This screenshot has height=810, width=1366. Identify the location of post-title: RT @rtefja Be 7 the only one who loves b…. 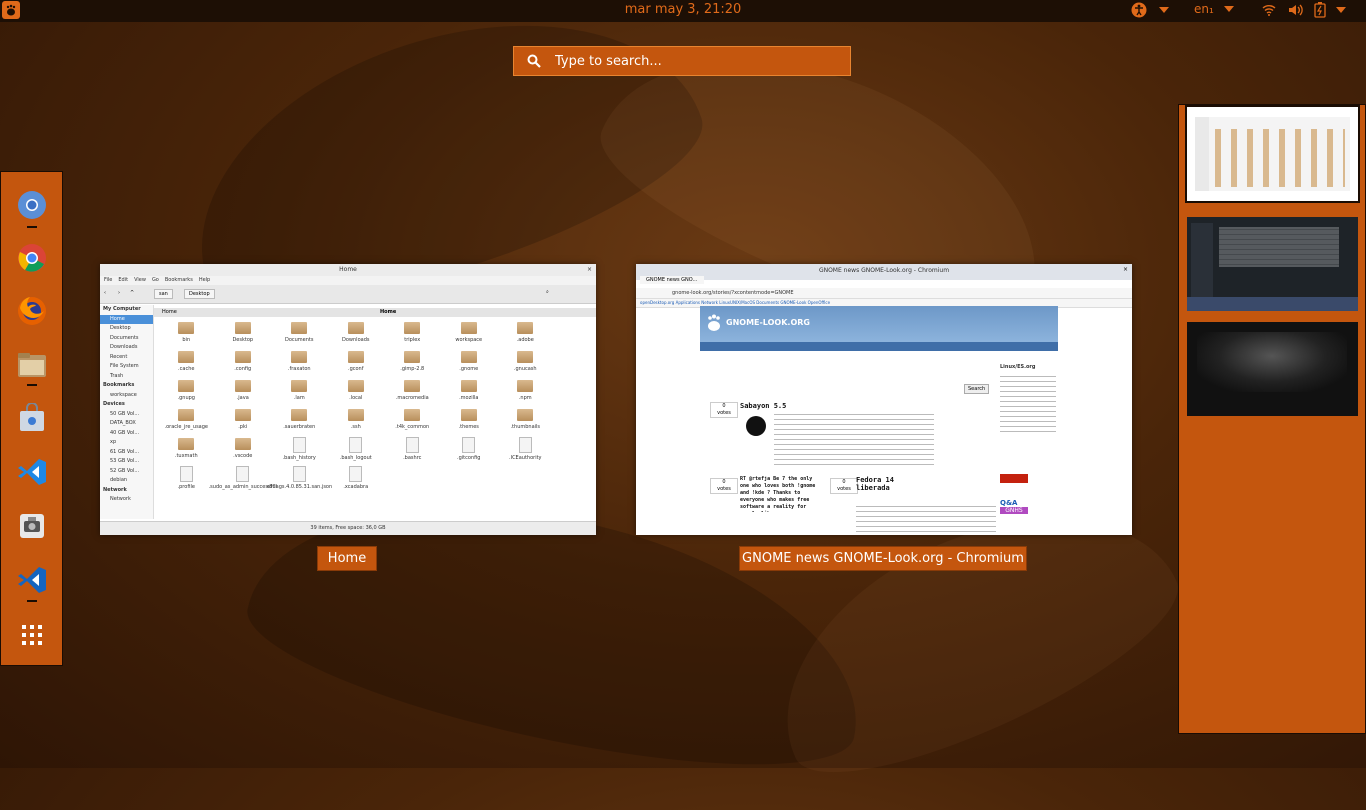
(780, 494).